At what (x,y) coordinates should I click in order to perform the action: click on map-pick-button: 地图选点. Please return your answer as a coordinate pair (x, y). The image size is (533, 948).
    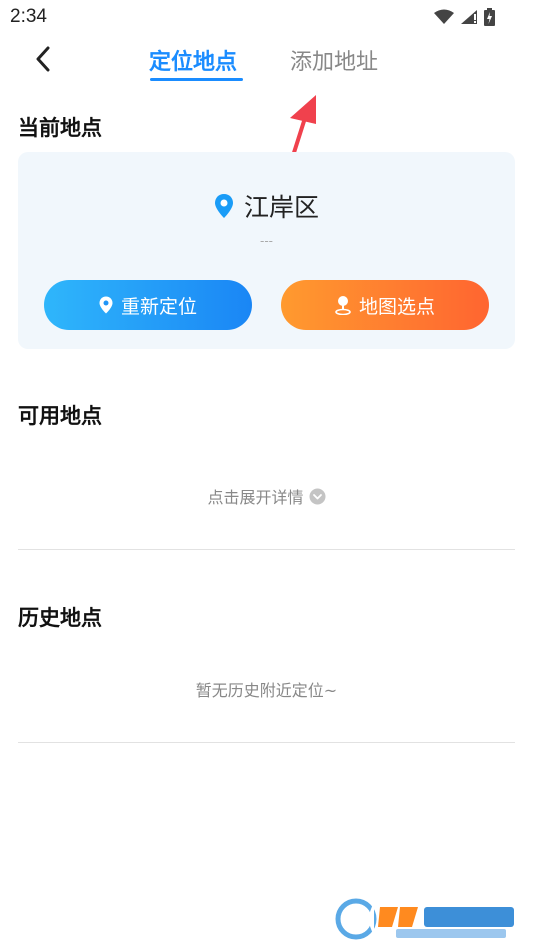
    Looking at the image, I should click on (385, 305).